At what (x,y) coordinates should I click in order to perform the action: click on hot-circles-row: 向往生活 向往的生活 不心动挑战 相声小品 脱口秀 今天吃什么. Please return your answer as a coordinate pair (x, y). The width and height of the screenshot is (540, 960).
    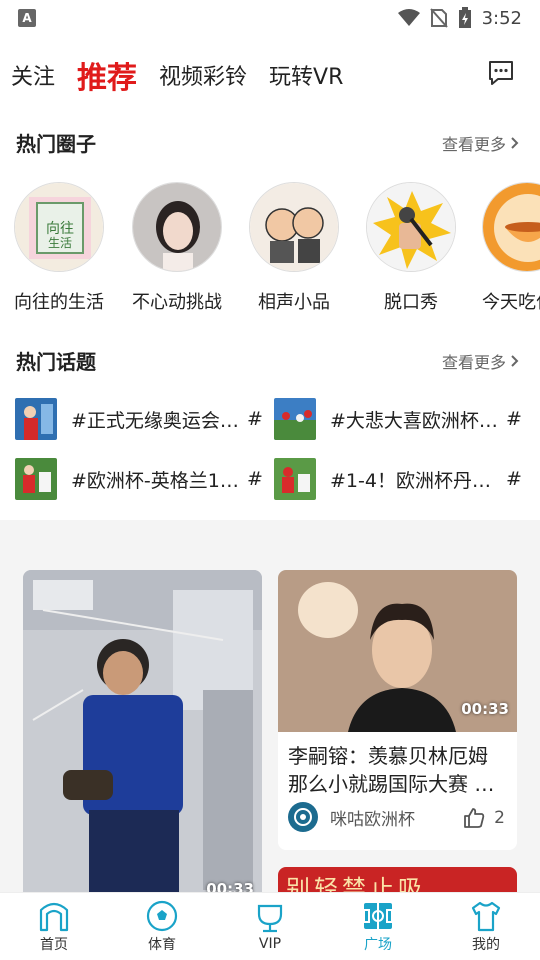
    Looking at the image, I should click on (270, 247).